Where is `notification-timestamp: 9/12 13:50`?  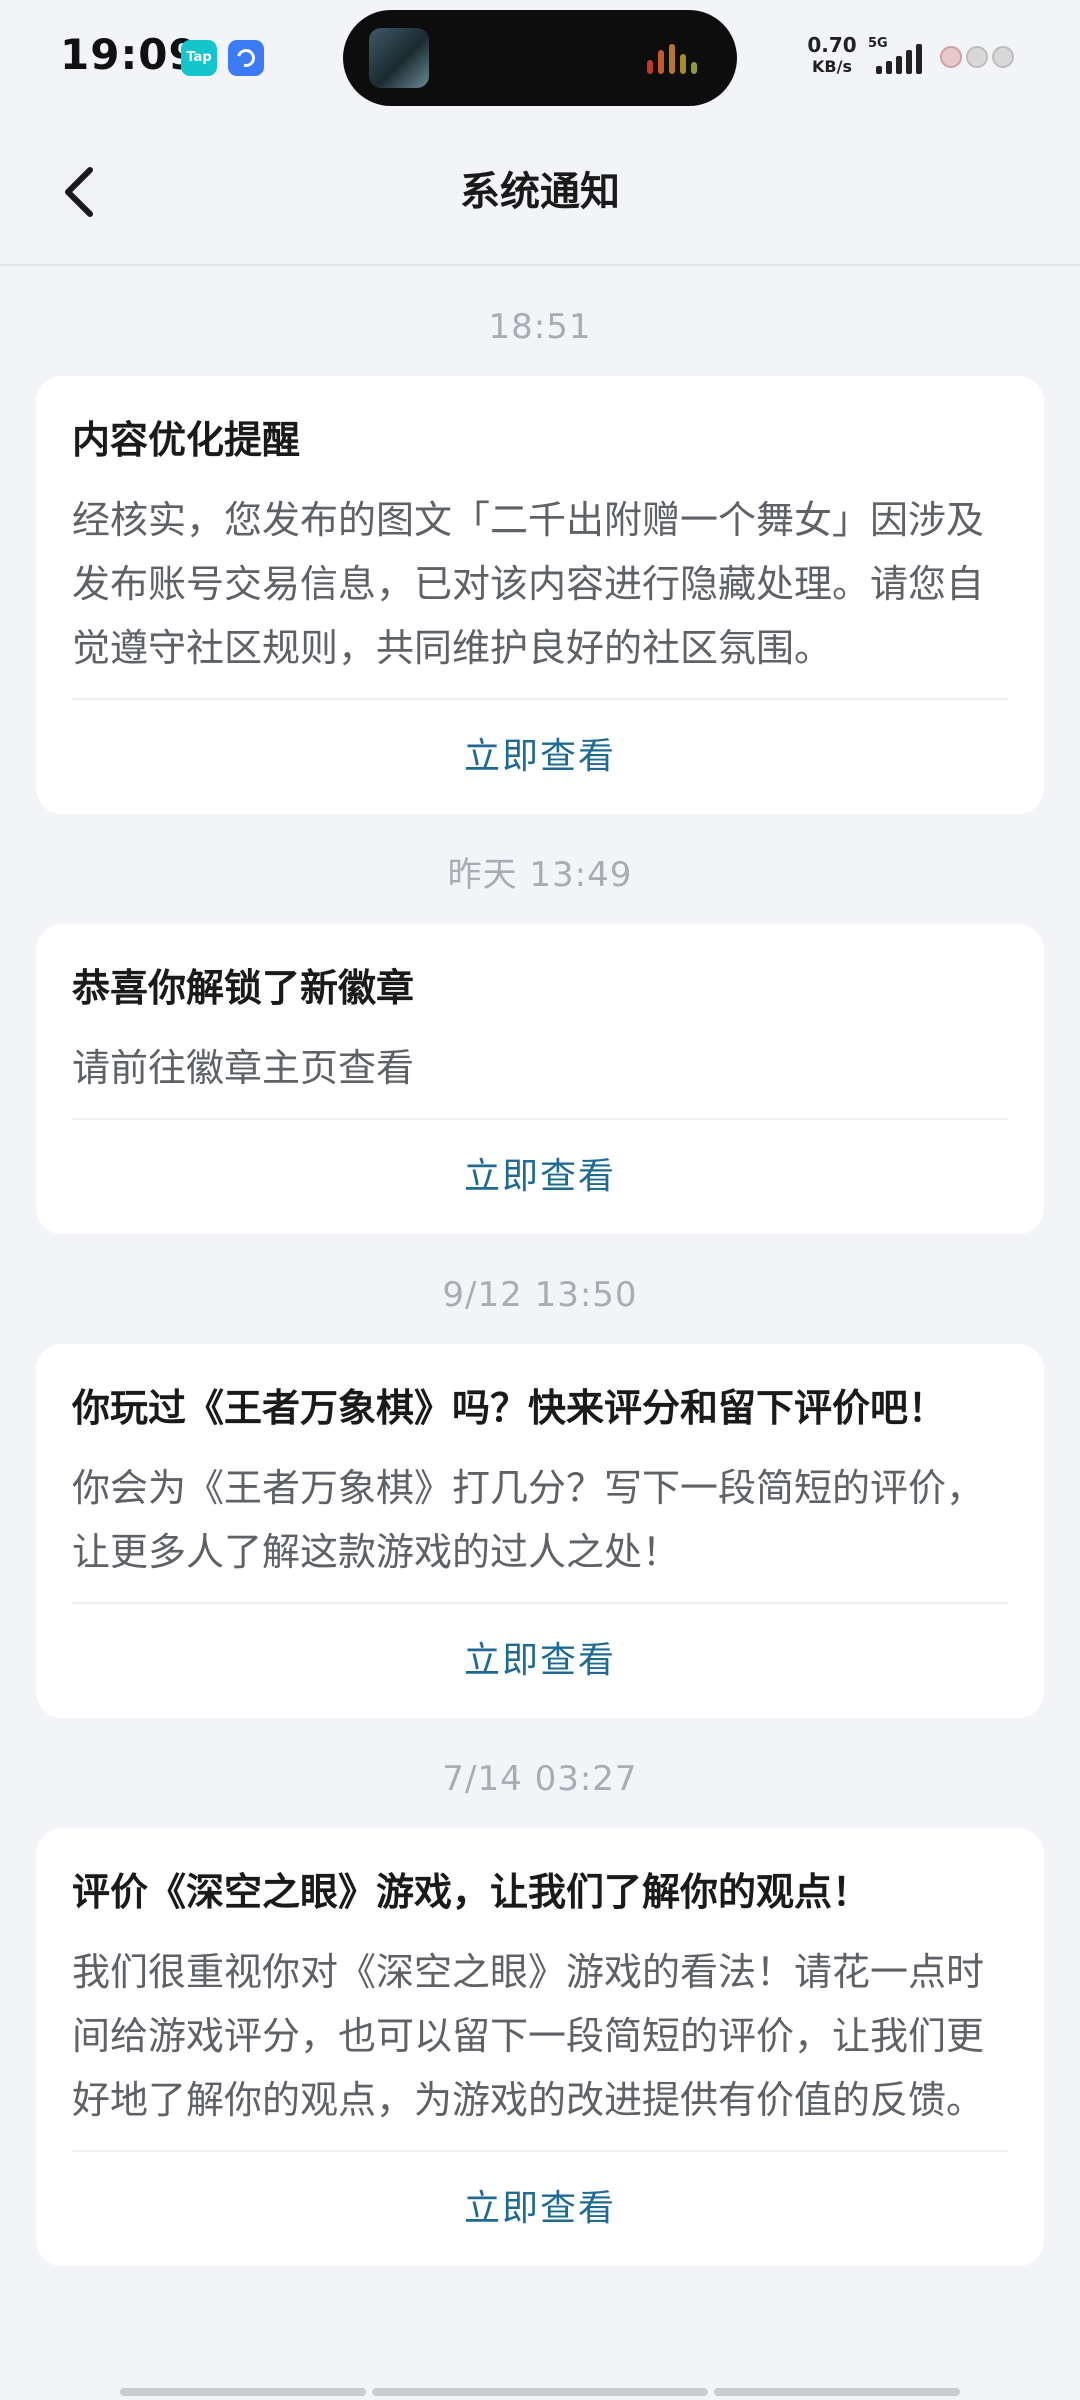 notification-timestamp: 9/12 13:50 is located at coordinates (540, 1295).